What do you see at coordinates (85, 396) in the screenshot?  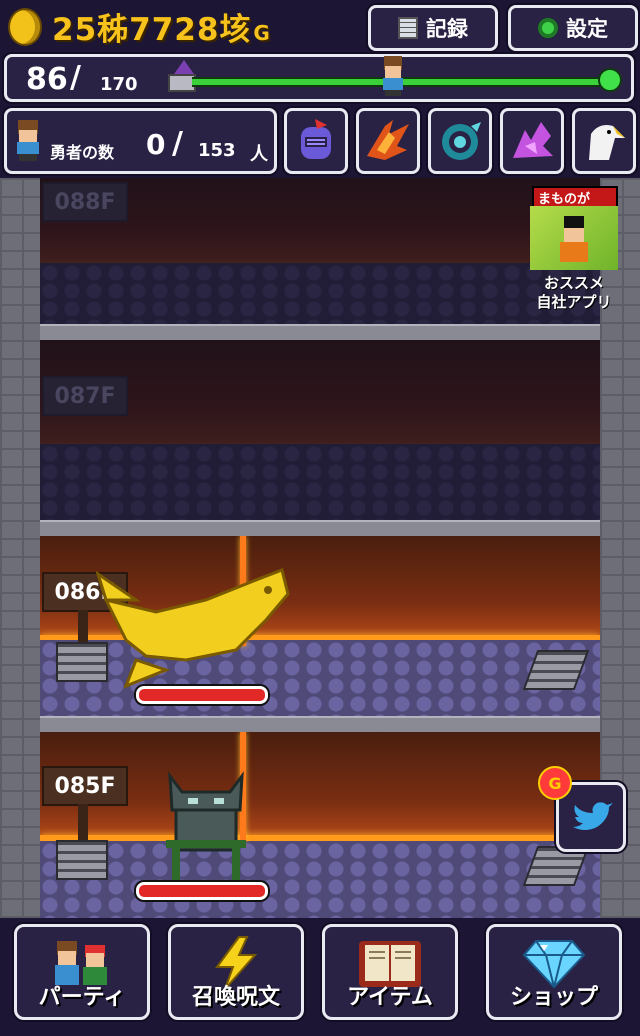 I see `floor-sign-087: 087F` at bounding box center [85, 396].